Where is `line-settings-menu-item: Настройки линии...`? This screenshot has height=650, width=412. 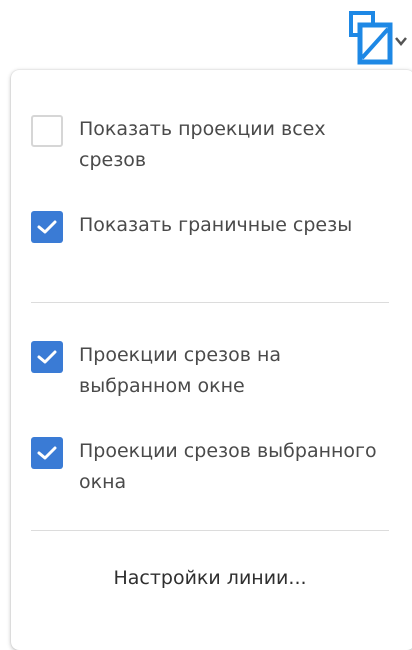 line-settings-menu-item: Настройки линии... is located at coordinates (210, 578).